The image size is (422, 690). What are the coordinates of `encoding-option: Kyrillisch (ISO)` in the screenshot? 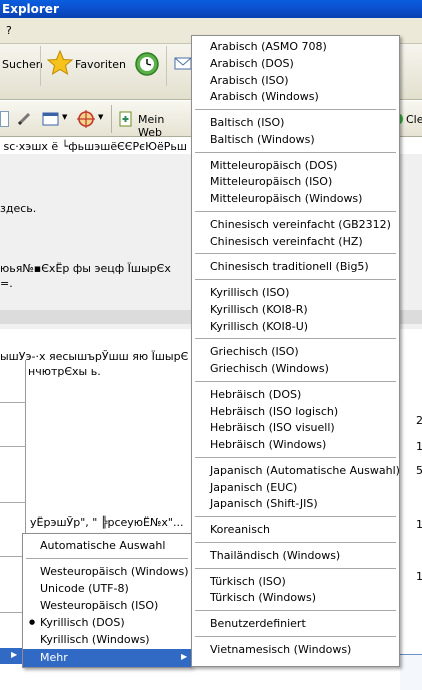 It's located at (249, 293).